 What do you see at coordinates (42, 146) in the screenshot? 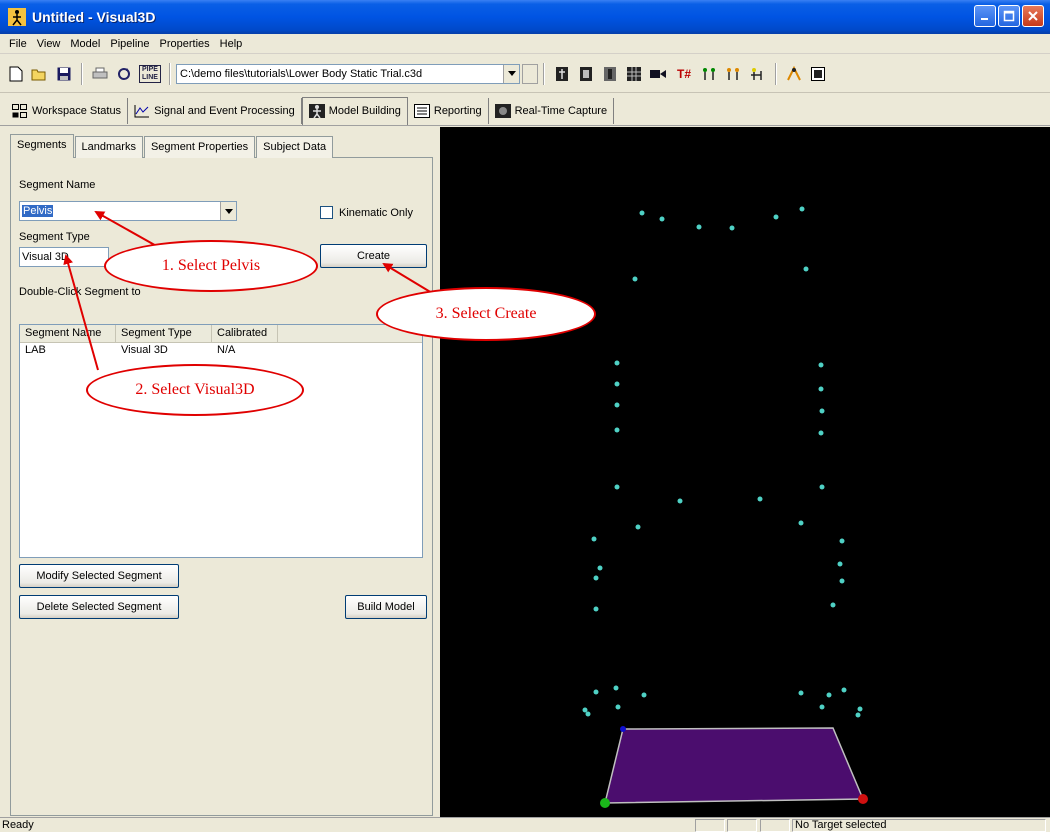
I see `tab-segments: Segments` at bounding box center [42, 146].